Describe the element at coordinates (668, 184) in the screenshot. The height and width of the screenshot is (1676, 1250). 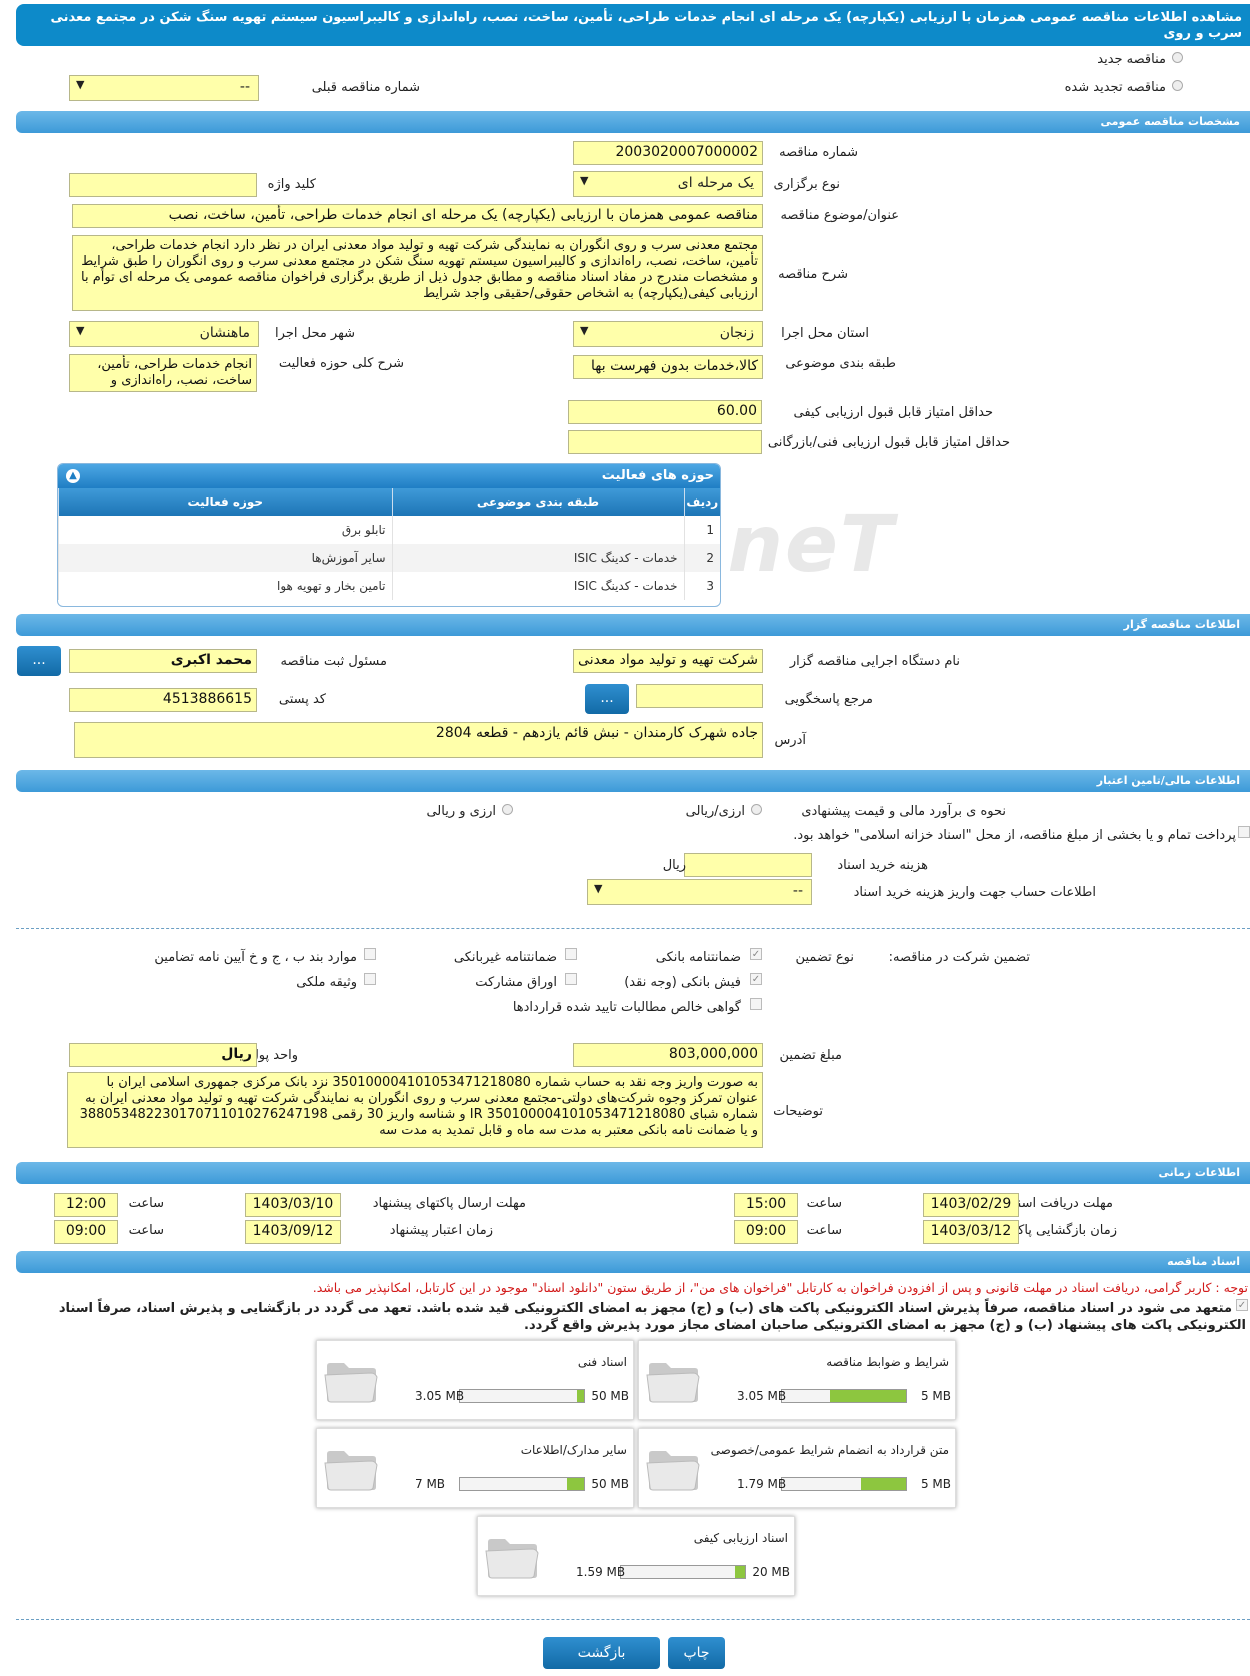
I see `type-select: یک مرحله ای ▼` at that location.